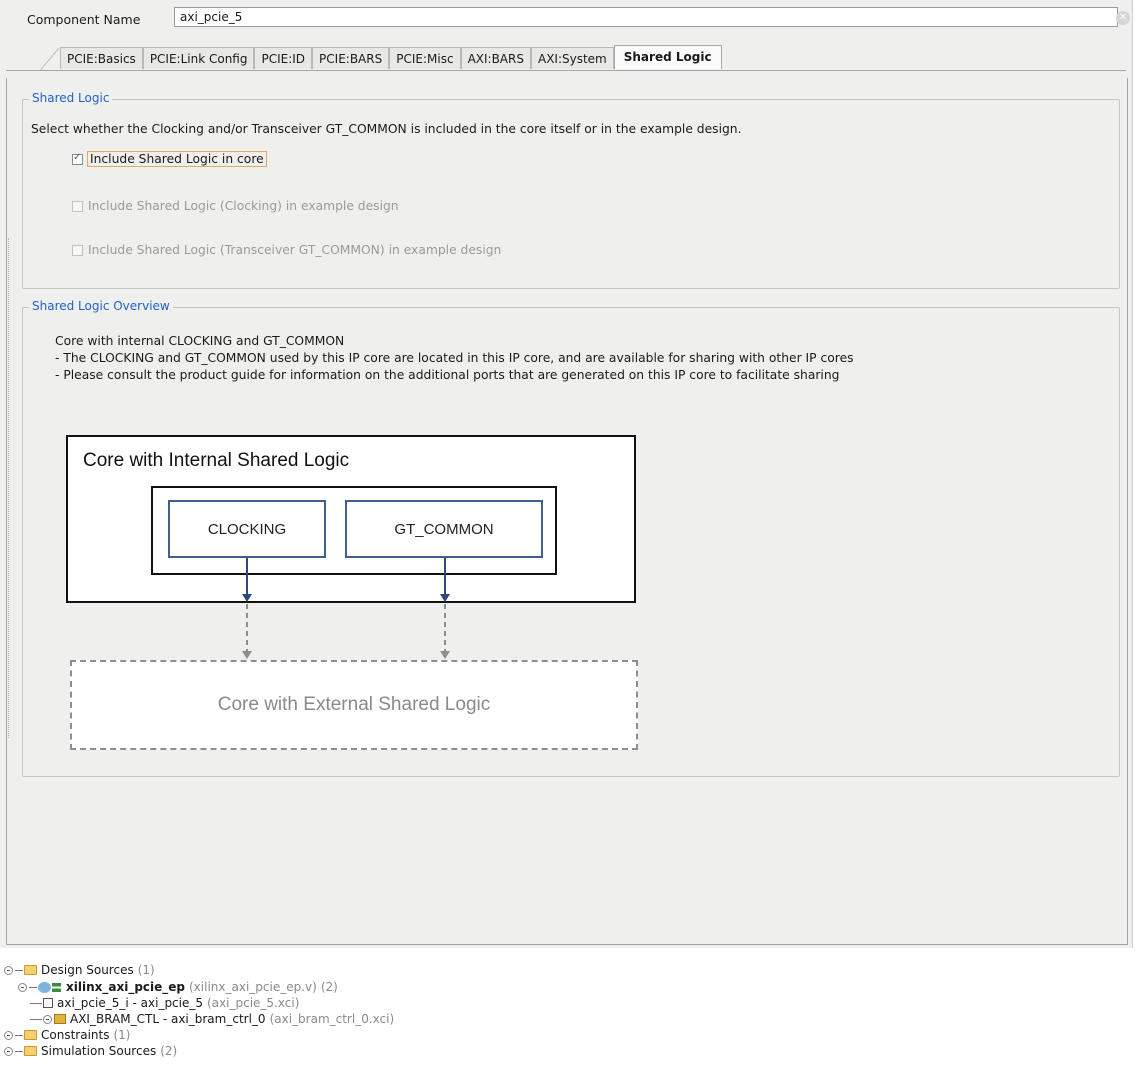 This screenshot has height=1084, width=1136. I want to click on tree-simulation-sources: Simulation Sources (2), so click(90, 1051).